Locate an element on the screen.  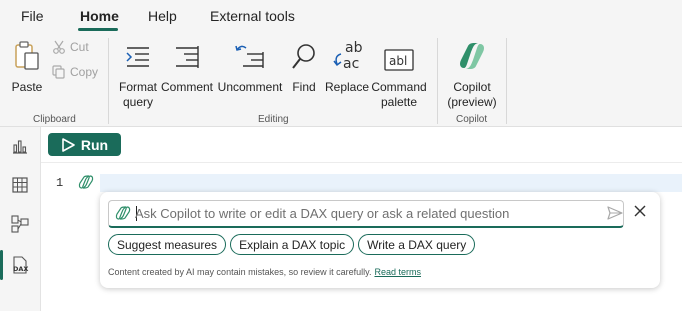
copilot-group-label: Copilot is located at coordinates (472, 119).